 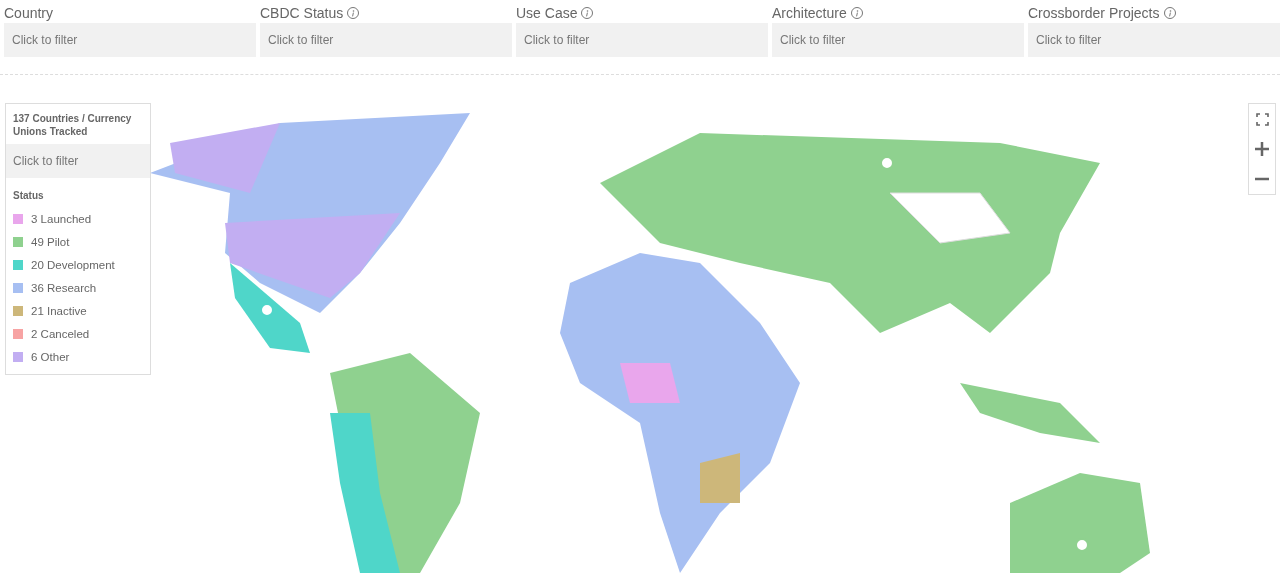 What do you see at coordinates (60, 333) in the screenshot?
I see `legend-label: 2 Canceled` at bounding box center [60, 333].